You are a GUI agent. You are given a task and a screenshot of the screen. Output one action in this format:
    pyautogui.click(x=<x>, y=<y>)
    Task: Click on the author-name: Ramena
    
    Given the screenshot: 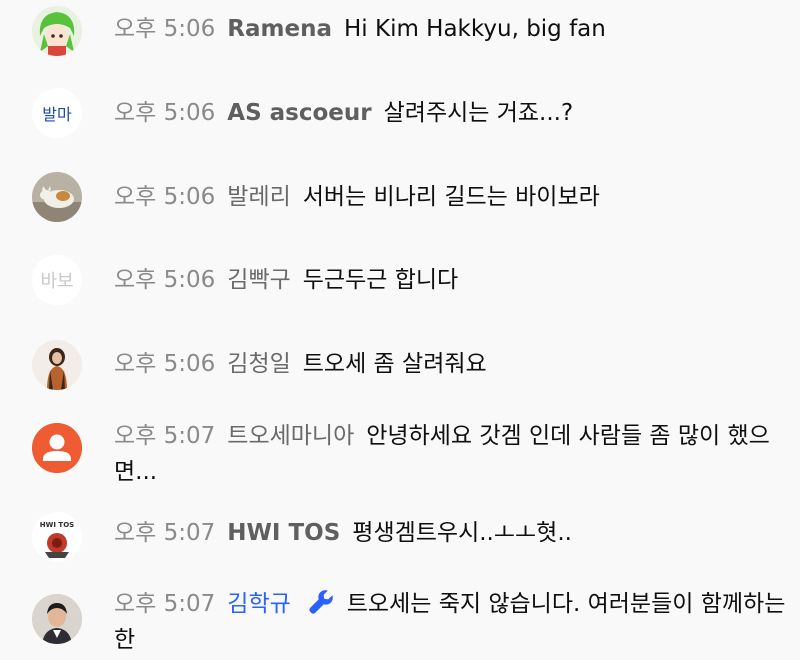 What is the action you would take?
    pyautogui.click(x=279, y=29)
    